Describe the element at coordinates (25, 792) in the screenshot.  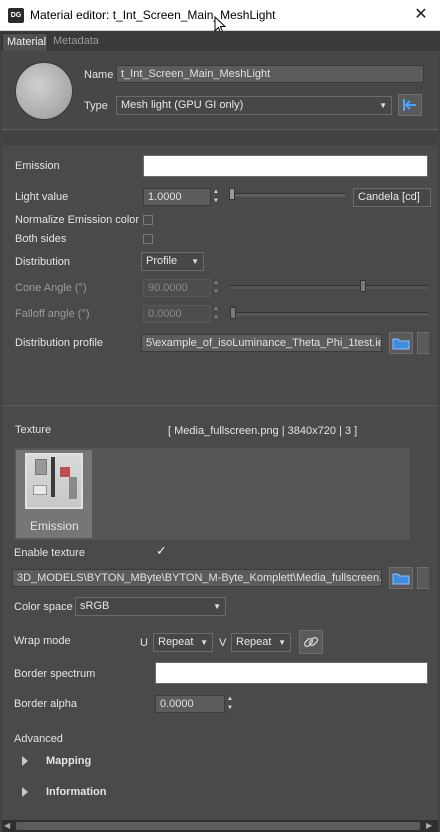
I see `expand-information-icon` at that location.